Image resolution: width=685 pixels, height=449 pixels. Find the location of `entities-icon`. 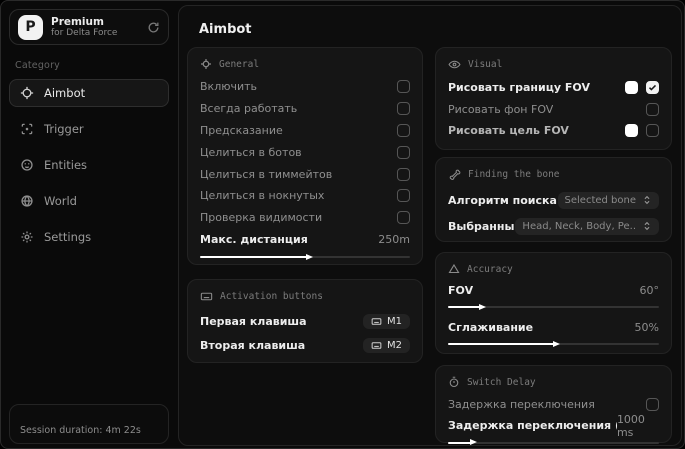

entities-icon is located at coordinates (27, 165).